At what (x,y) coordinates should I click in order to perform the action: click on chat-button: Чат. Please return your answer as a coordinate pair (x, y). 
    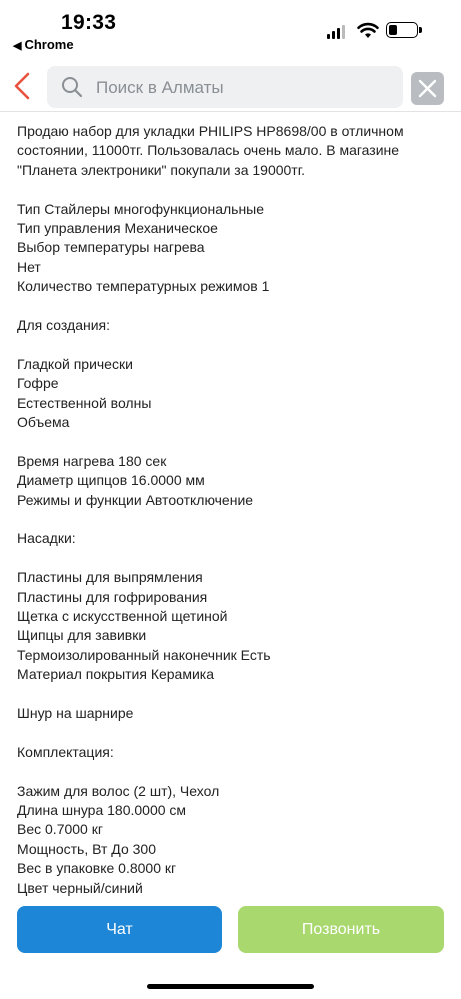
    Looking at the image, I should click on (119, 929).